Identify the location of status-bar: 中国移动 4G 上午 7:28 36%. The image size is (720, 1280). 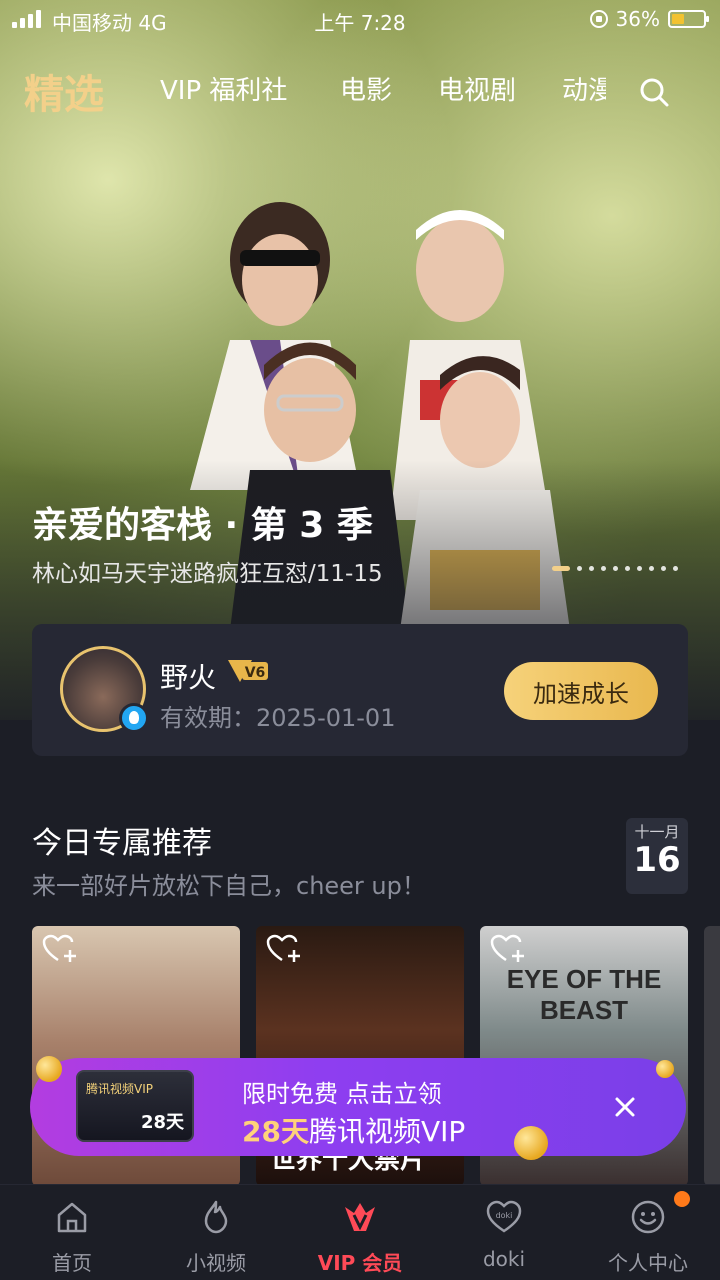
(360, 20).